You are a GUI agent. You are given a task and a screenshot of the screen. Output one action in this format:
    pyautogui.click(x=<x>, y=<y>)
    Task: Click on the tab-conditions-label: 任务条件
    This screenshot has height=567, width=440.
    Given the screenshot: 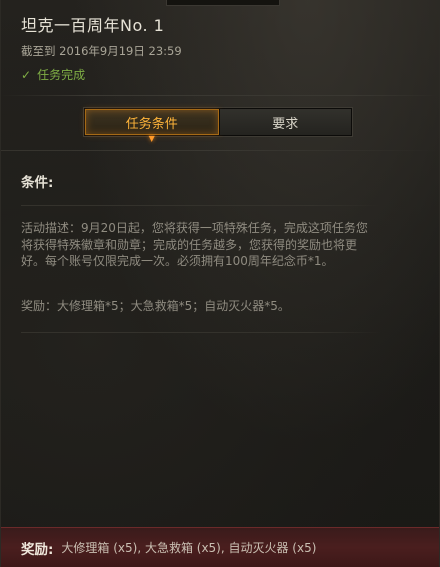 What is the action you would take?
    pyautogui.click(x=151, y=124)
    